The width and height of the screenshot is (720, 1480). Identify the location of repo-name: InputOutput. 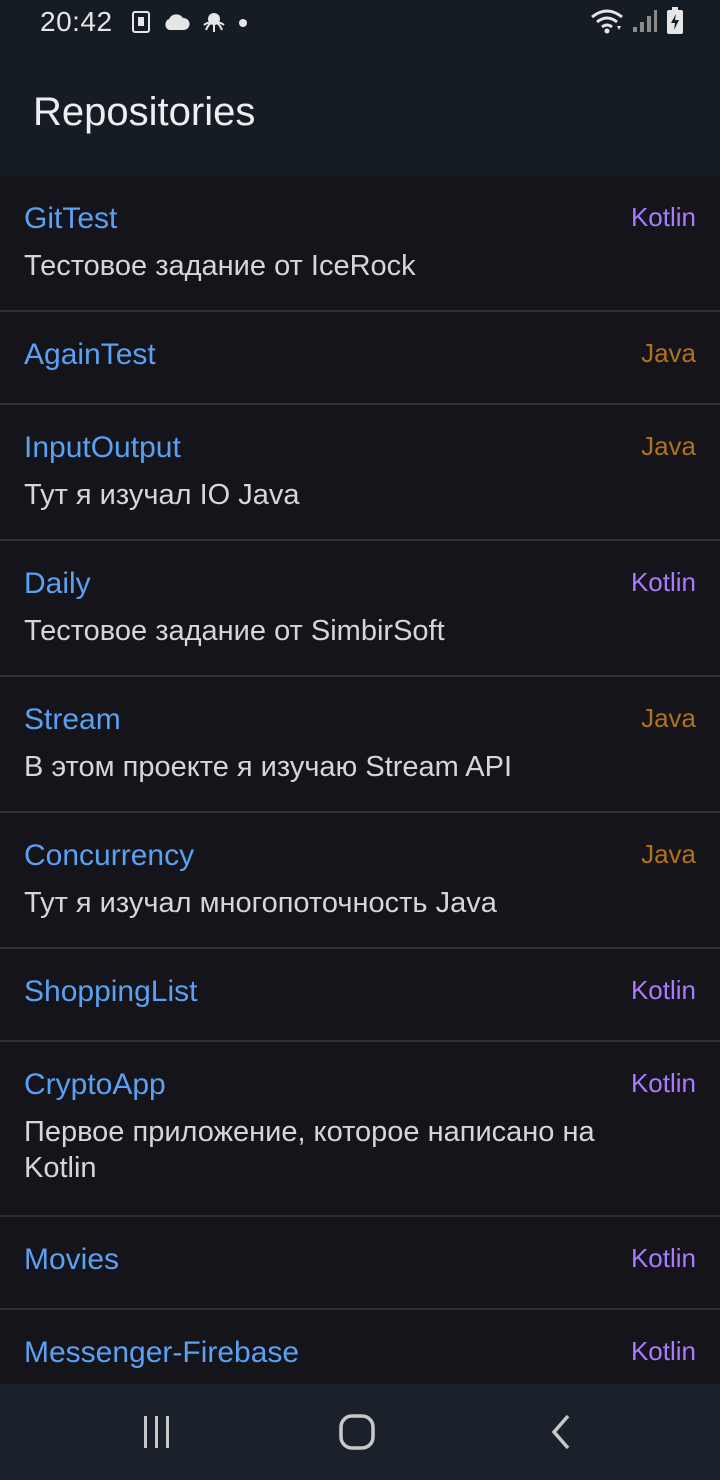
(102, 447).